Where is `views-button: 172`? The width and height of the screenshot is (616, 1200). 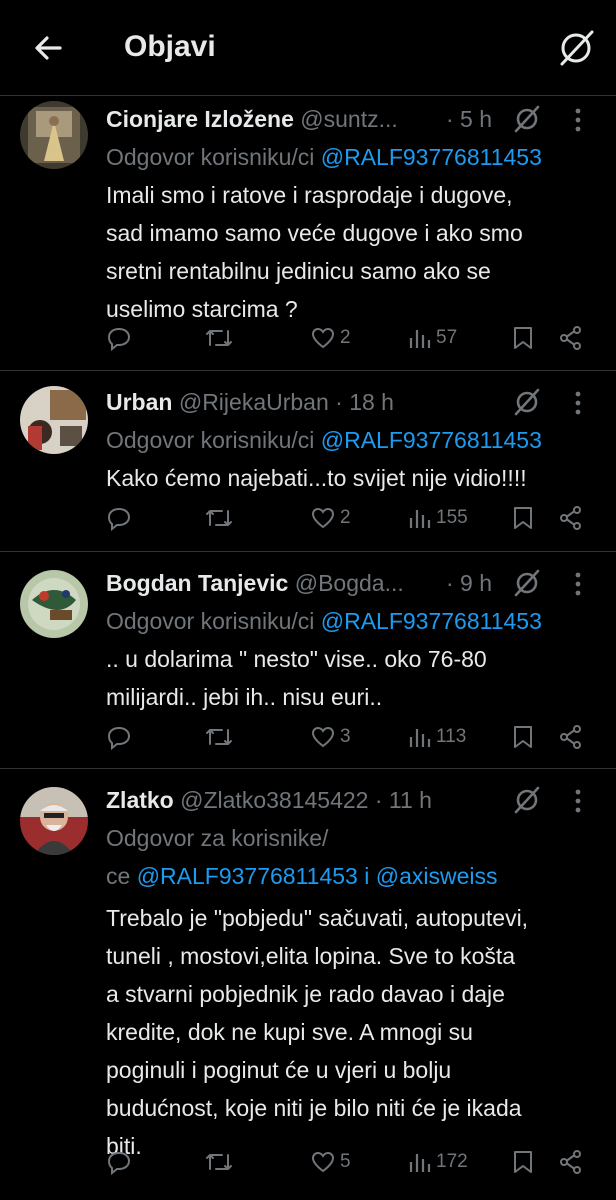 views-button: 172 is located at coordinates (438, 1162).